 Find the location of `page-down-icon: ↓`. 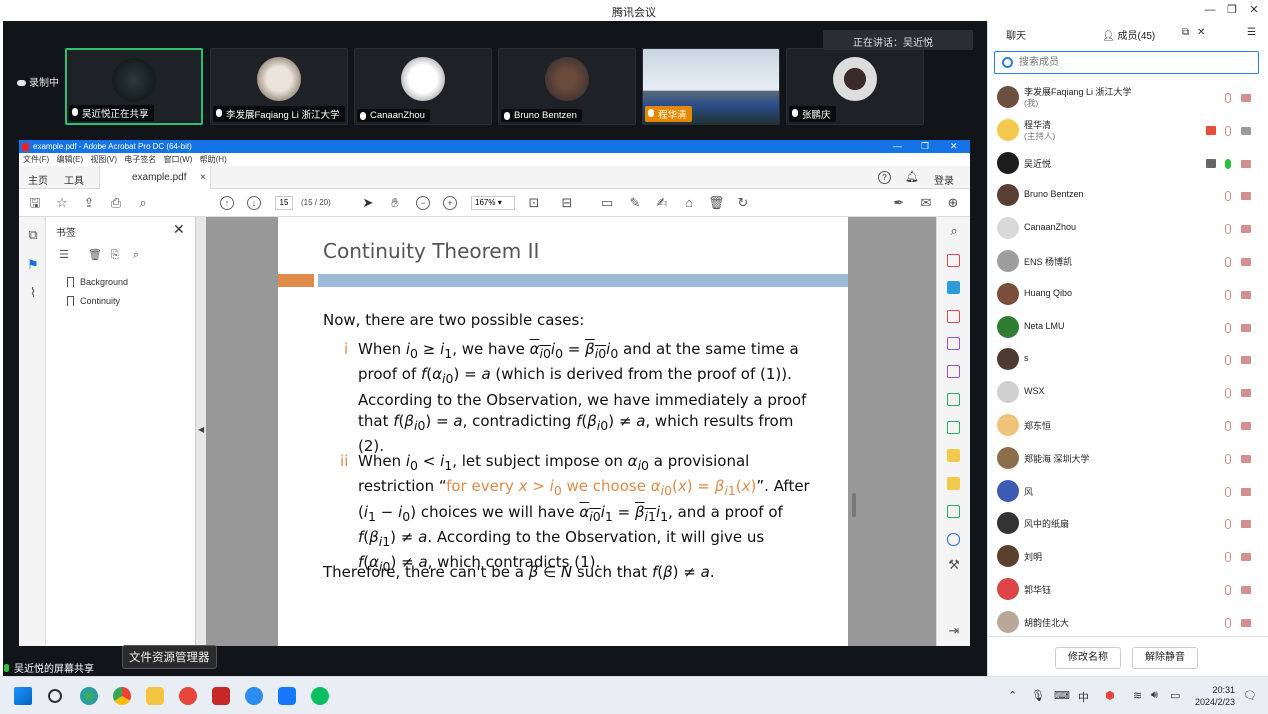

page-down-icon: ↓ is located at coordinates (254, 203).